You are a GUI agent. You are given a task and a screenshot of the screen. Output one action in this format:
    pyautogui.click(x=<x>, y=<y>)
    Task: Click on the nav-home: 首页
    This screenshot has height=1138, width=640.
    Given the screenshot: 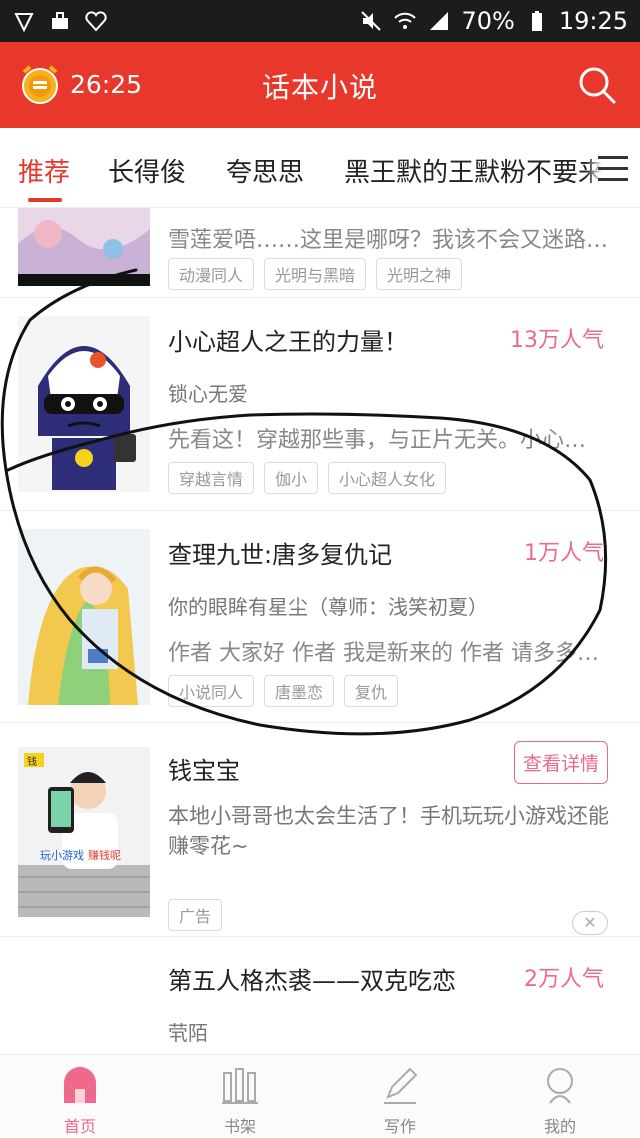 What is the action you would take?
    pyautogui.click(x=80, y=1096)
    